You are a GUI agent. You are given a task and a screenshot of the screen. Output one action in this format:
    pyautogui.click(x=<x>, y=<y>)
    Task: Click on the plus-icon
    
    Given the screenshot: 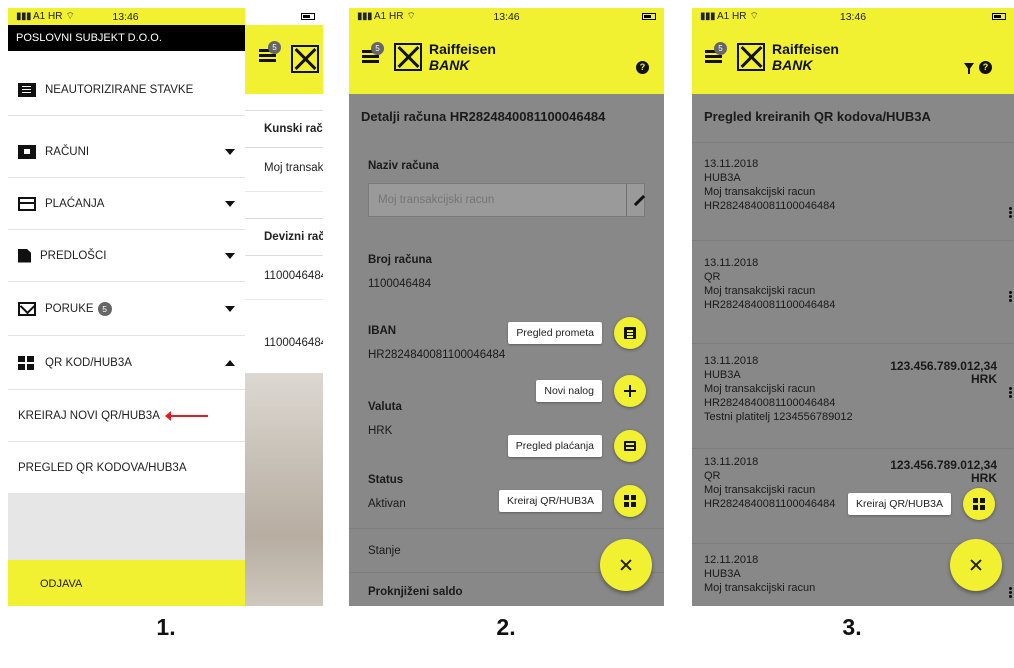 What is the action you would take?
    pyautogui.click(x=630, y=391)
    